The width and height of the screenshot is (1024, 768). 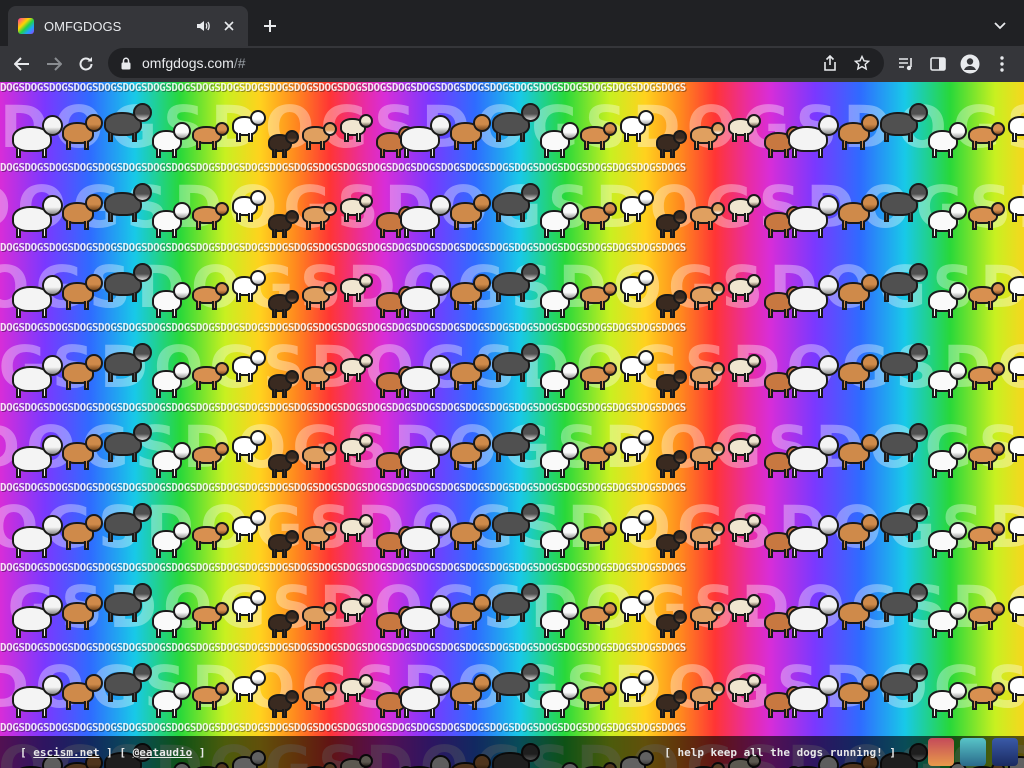 I want to click on profile-button, so click(x=970, y=64).